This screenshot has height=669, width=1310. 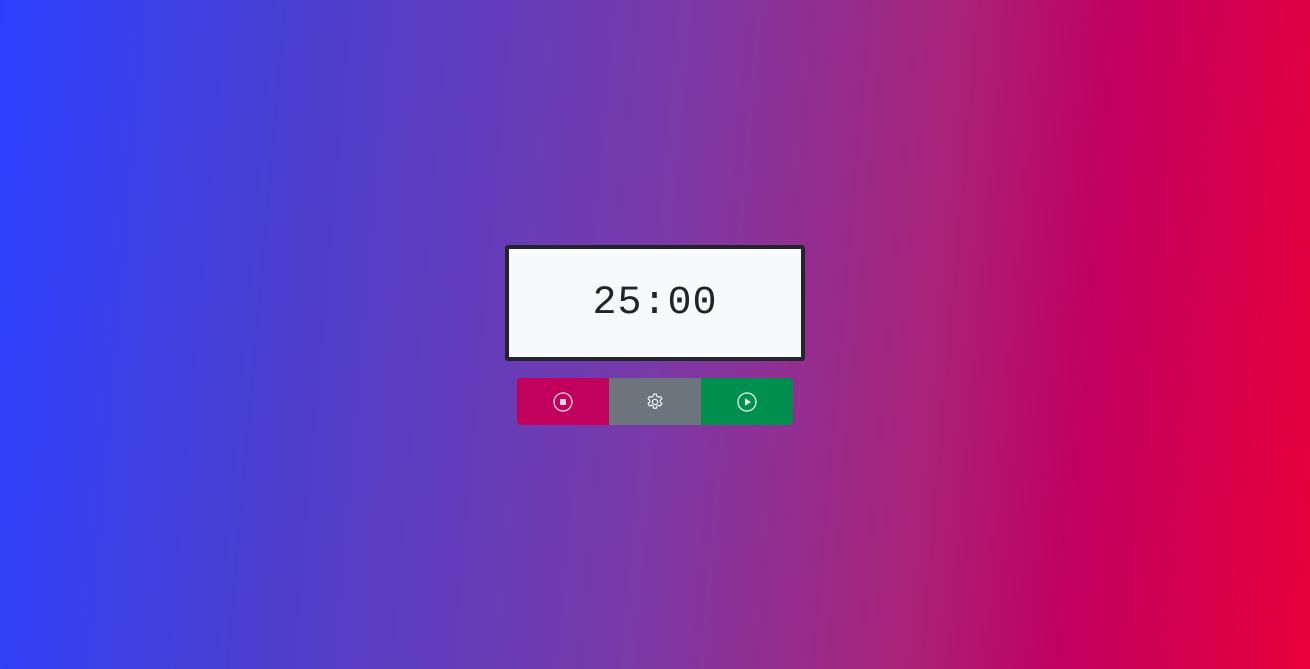 I want to click on timer-controls, so click(x=655, y=401).